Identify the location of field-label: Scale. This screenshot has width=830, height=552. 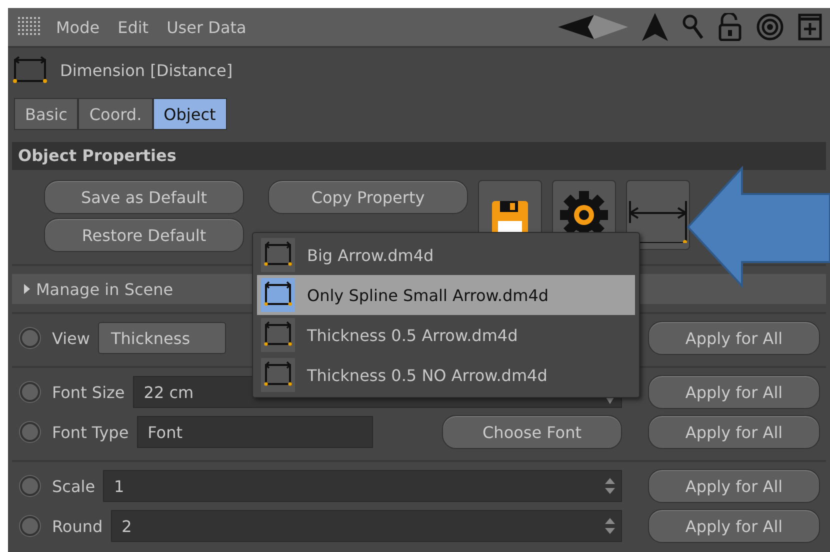
(74, 486).